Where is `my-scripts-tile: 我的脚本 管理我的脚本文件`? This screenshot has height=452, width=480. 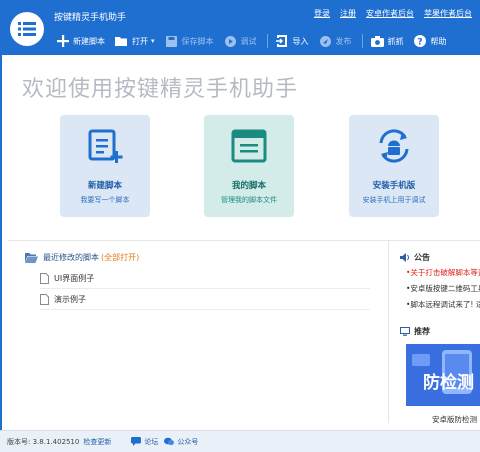 my-scripts-tile: 我的脚本 管理我的脚本文件 is located at coordinates (249, 166).